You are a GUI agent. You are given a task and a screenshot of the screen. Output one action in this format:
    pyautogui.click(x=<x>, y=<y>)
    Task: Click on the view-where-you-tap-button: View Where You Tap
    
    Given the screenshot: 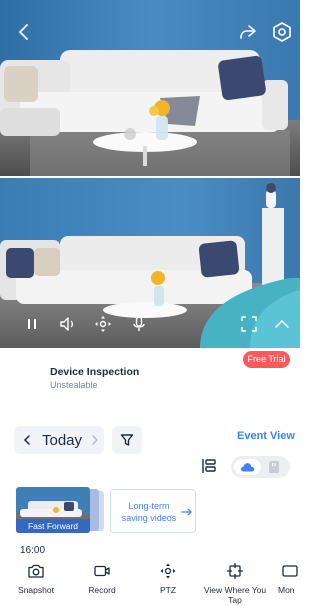 What is the action you would take?
    pyautogui.click(x=235, y=581)
    